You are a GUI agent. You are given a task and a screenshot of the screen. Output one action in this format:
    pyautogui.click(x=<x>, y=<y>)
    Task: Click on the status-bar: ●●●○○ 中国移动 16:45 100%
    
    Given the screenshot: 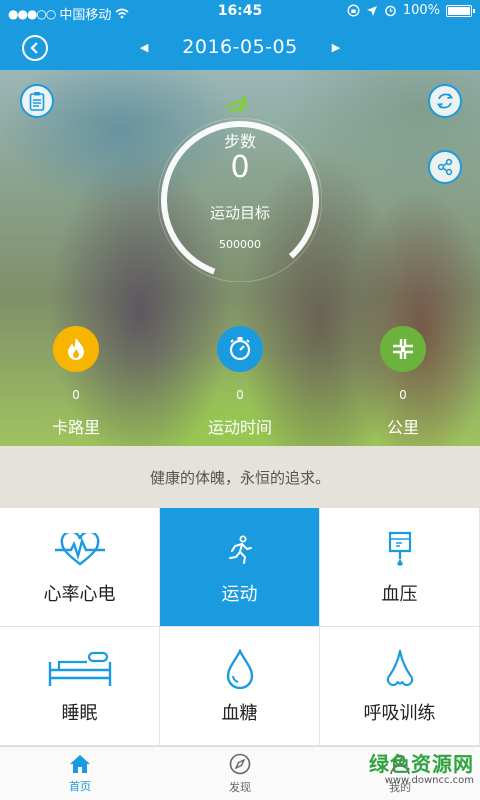 What is the action you would take?
    pyautogui.click(x=240, y=12)
    